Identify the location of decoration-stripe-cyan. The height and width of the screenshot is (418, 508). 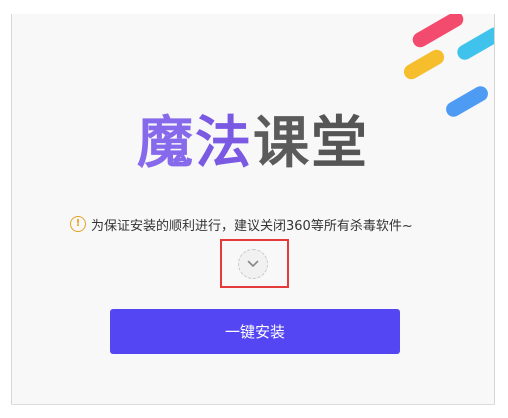
(474, 43).